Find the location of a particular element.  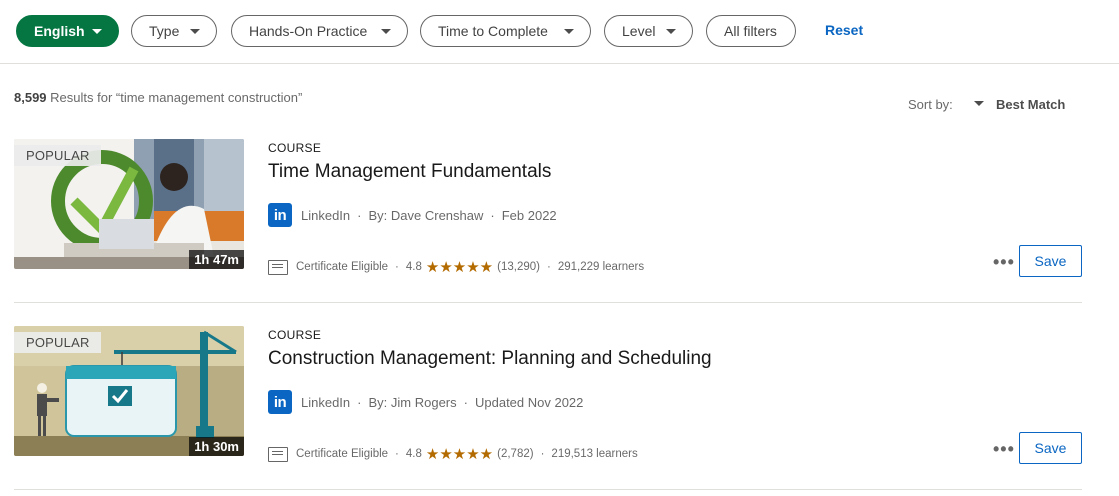

sort-dropdown: Best Match is located at coordinates (1030, 104).